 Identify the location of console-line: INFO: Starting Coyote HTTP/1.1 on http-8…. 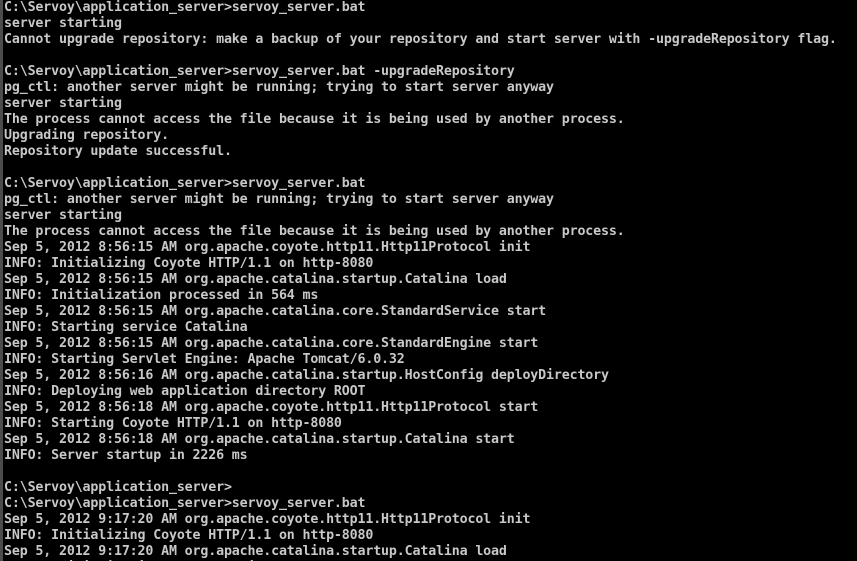
(173, 423).